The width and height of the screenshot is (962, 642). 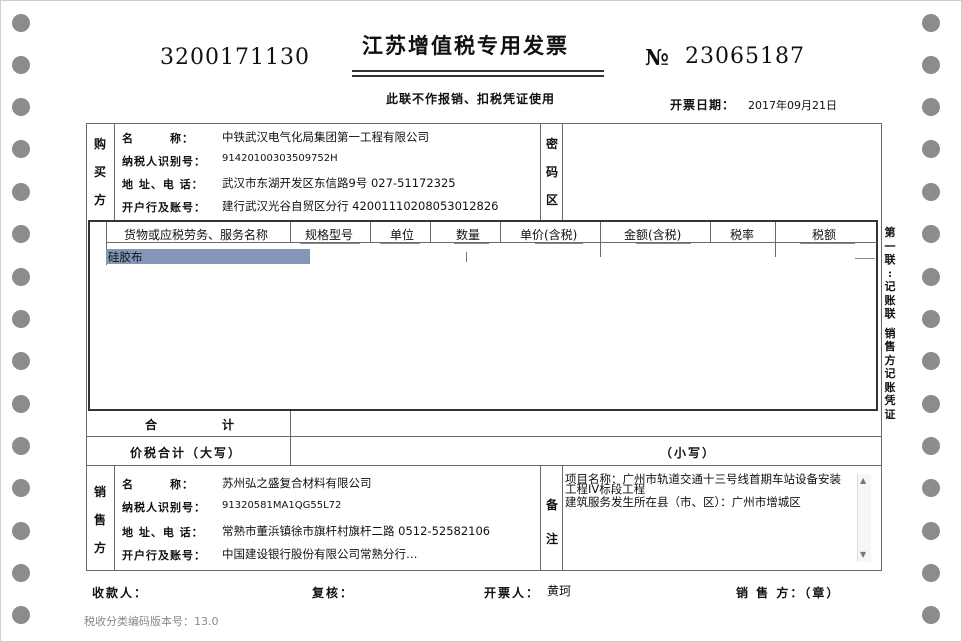 What do you see at coordinates (792, 105) in the screenshot?
I see `issue-date: 2017年09月21日` at bounding box center [792, 105].